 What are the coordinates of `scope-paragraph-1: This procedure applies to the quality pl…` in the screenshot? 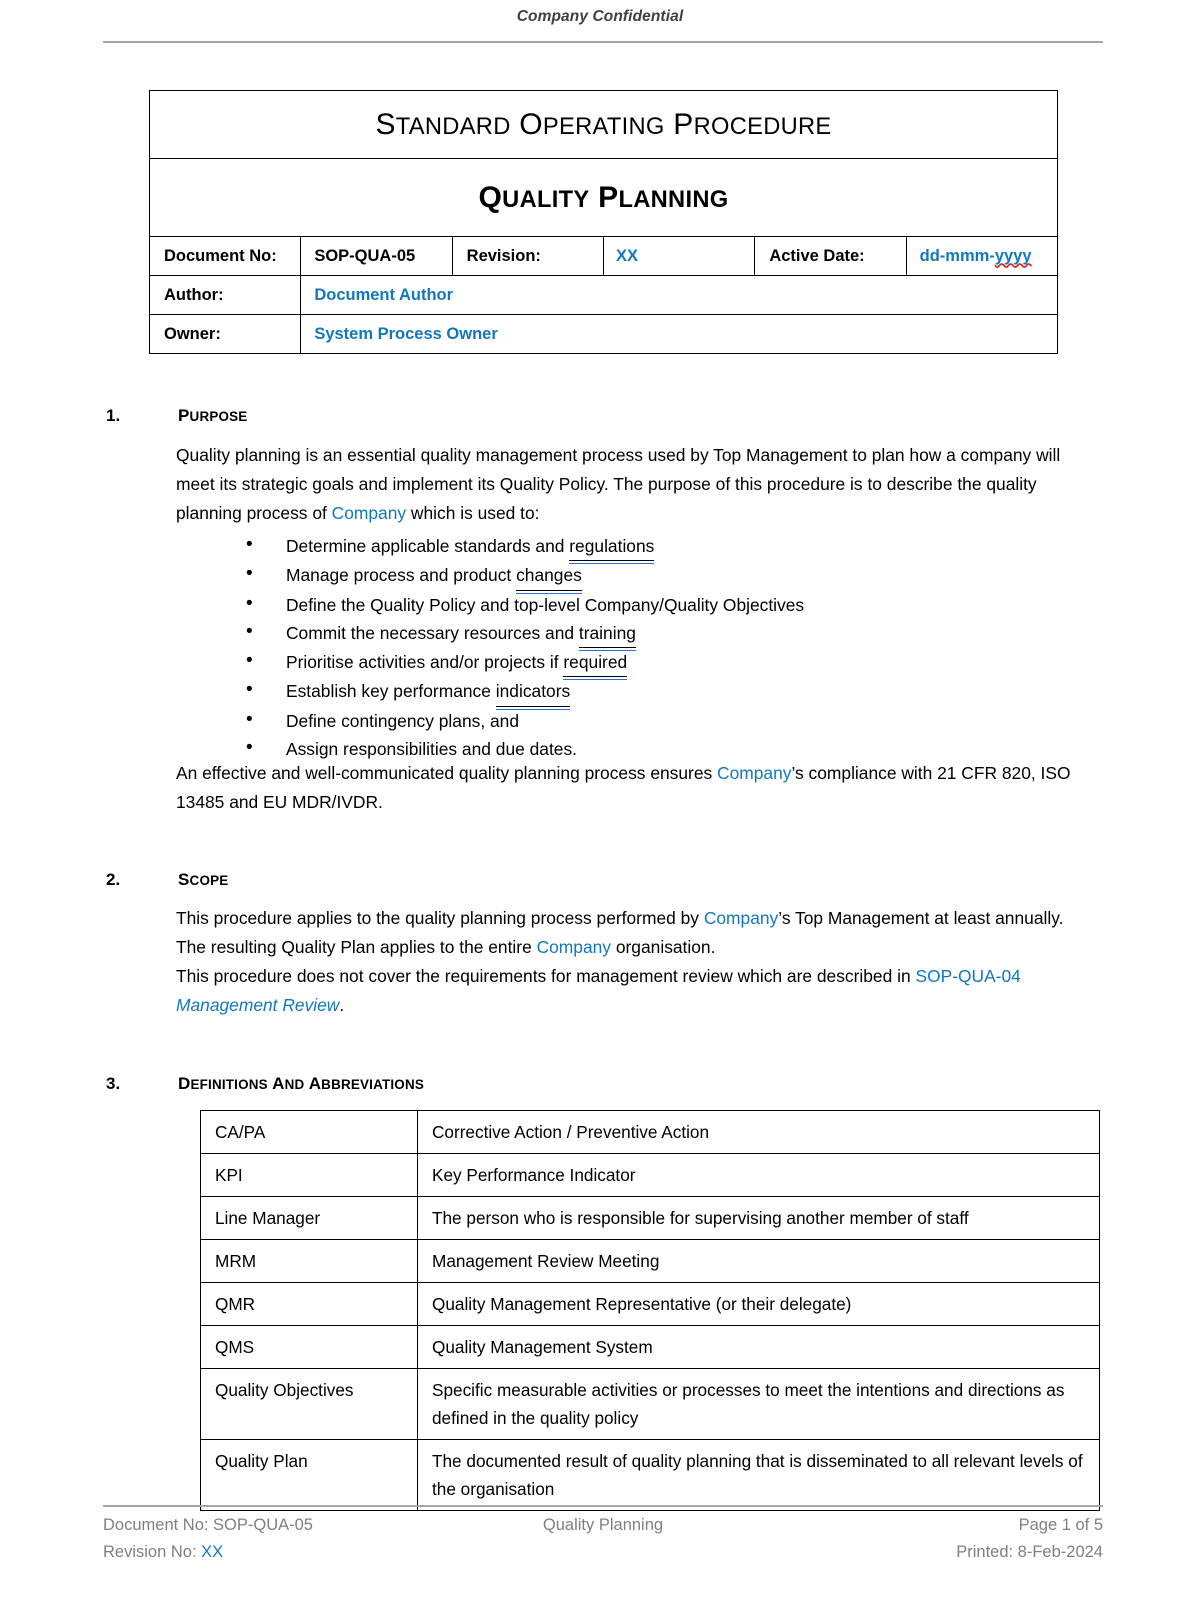 It's located at (633, 933).